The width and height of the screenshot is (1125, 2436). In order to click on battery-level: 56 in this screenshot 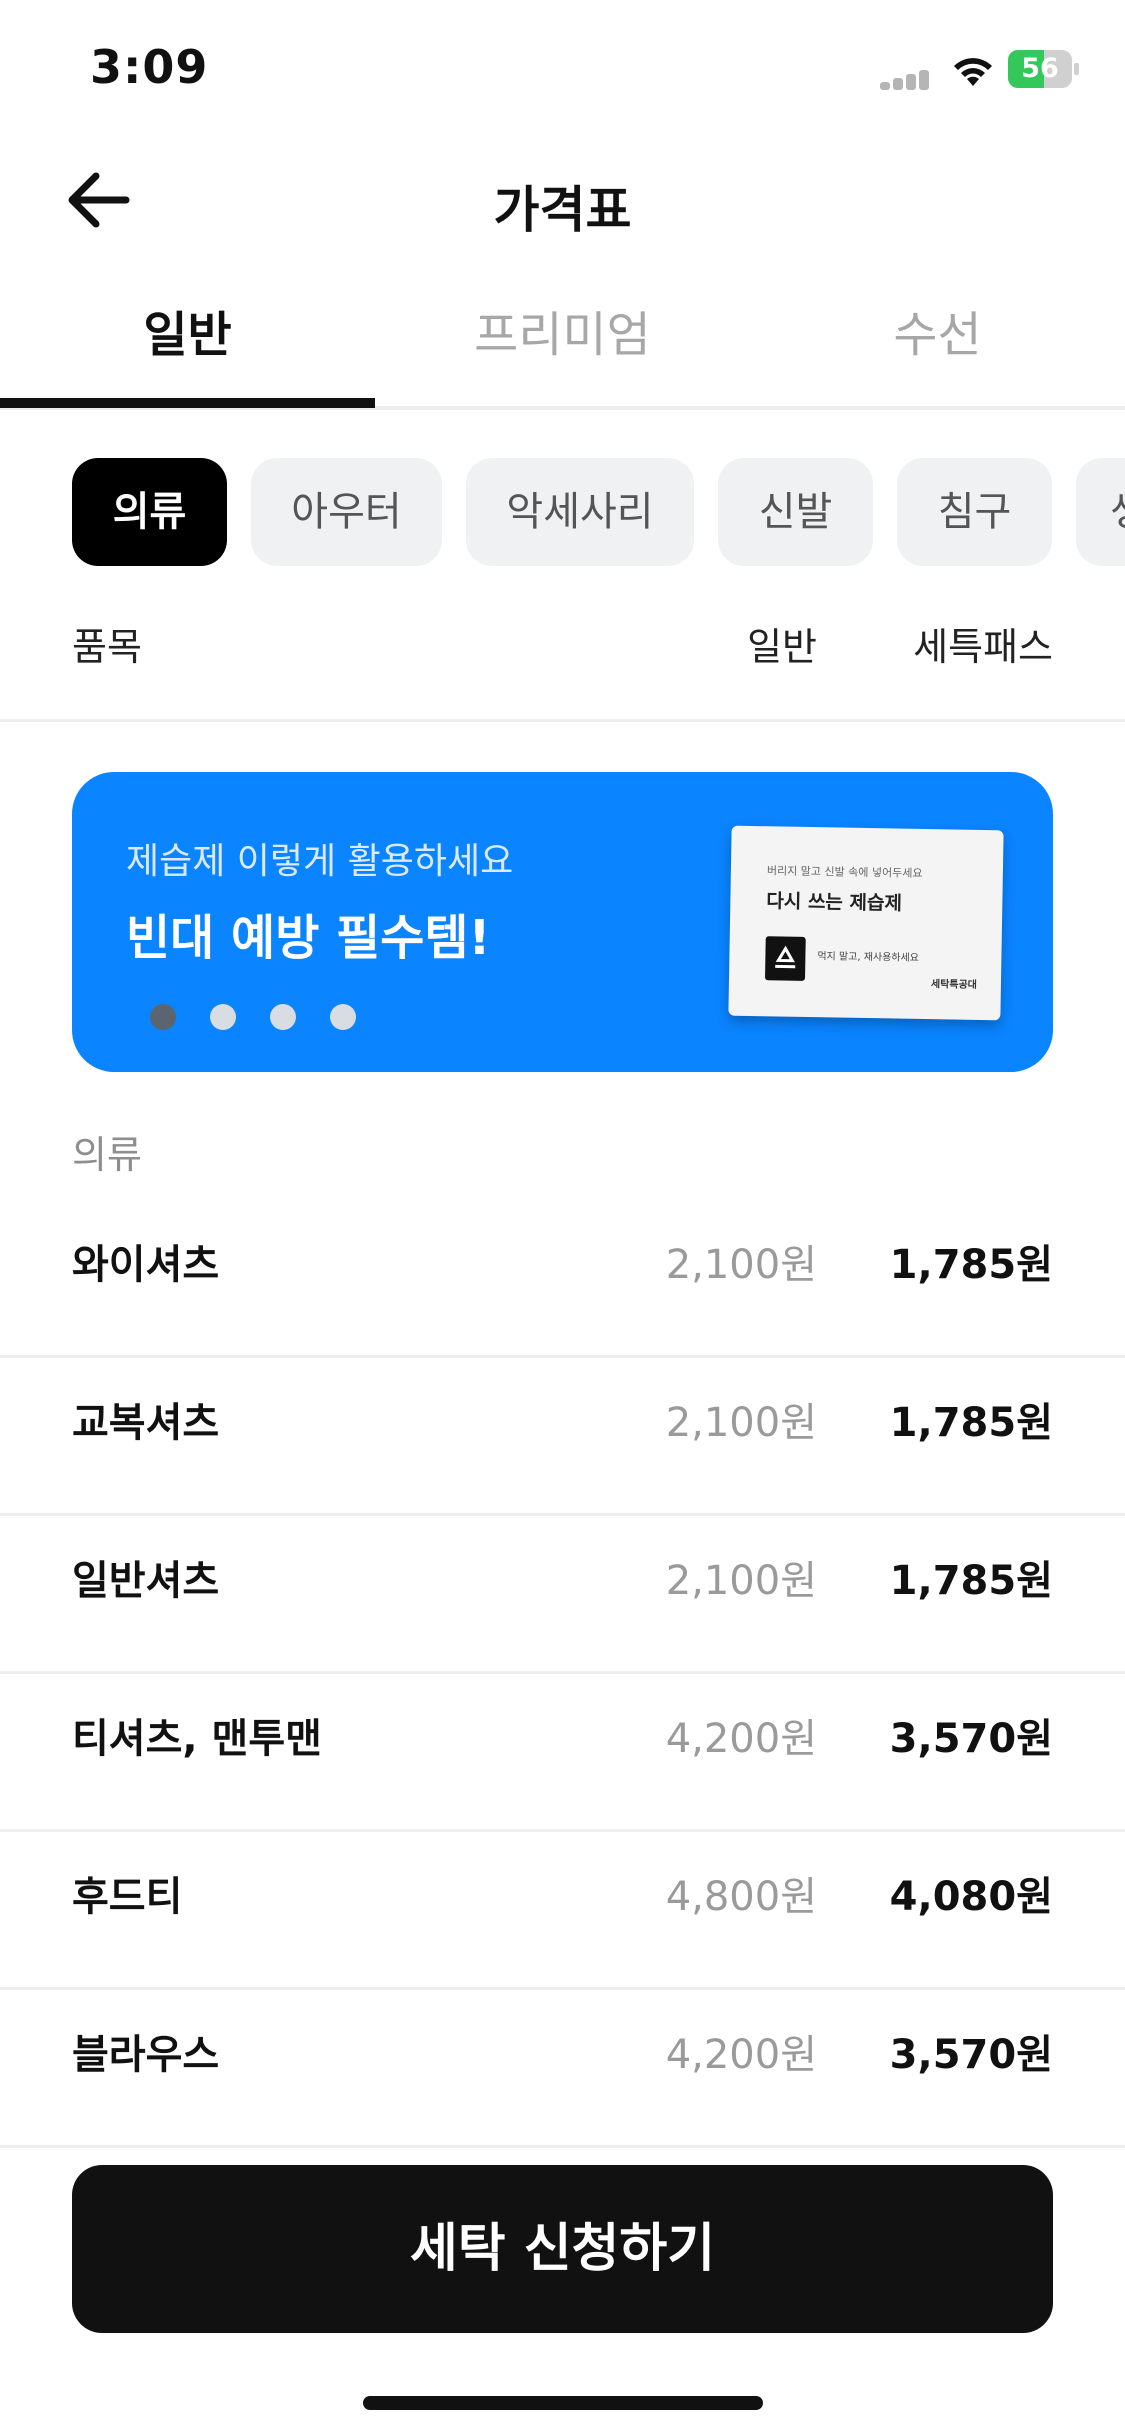, I will do `click(1040, 68)`.